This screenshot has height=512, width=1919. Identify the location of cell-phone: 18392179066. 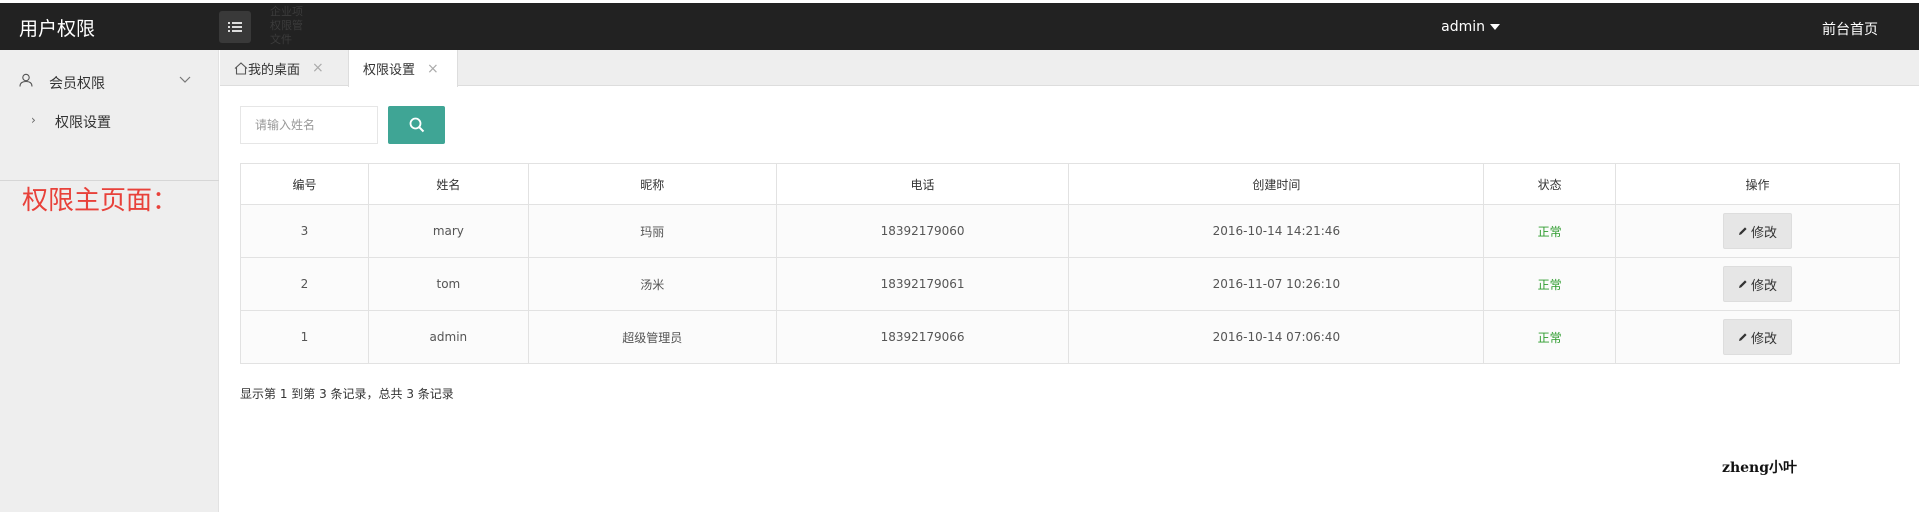
(922, 337).